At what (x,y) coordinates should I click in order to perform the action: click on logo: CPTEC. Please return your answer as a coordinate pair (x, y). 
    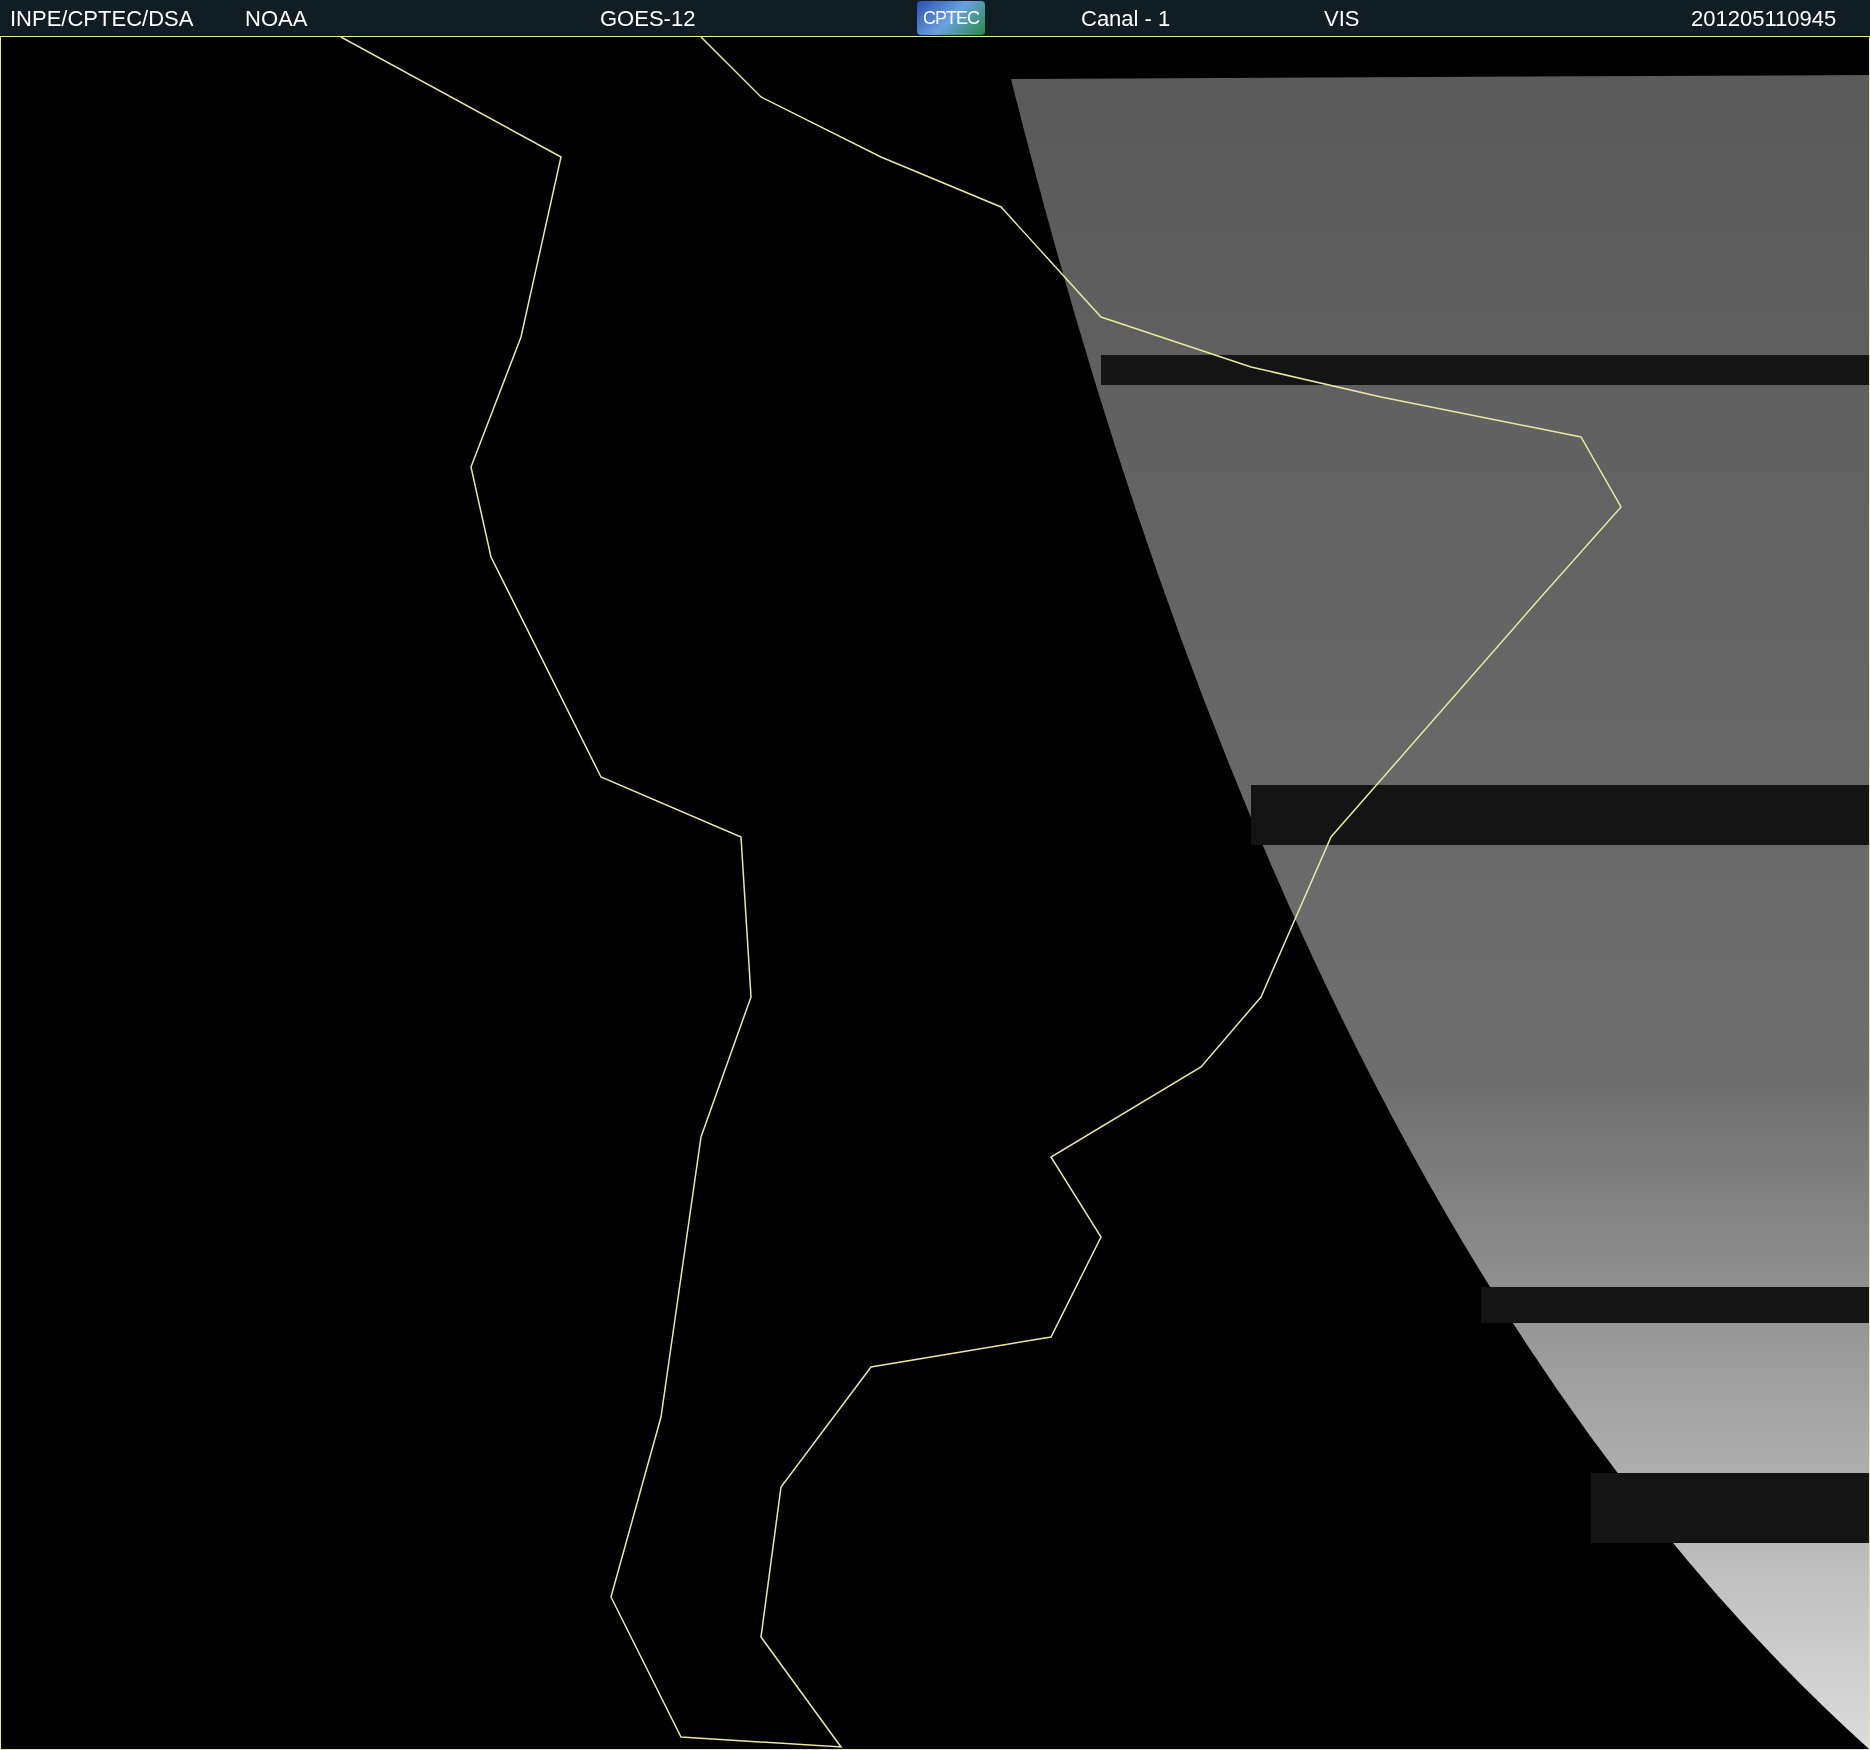
    Looking at the image, I should click on (951, 18).